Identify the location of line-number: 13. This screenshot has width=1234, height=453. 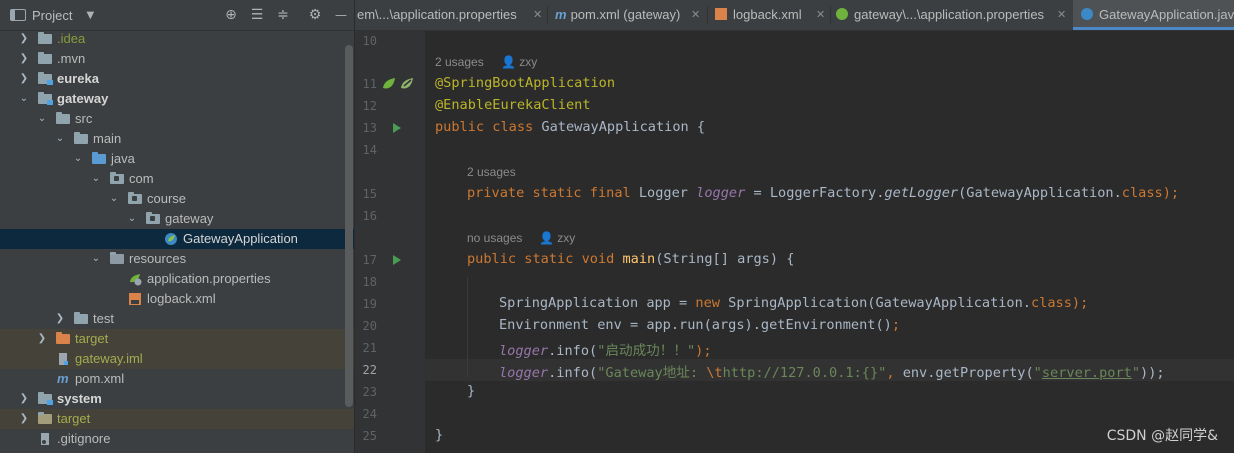
(369, 128).